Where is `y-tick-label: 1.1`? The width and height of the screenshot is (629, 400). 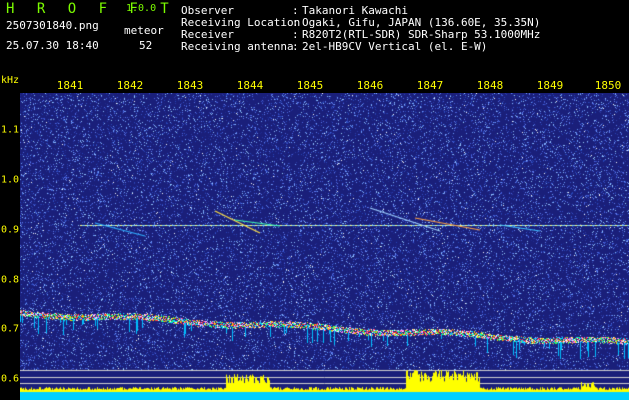
y-tick-label: 1.1 is located at coordinates (10, 130).